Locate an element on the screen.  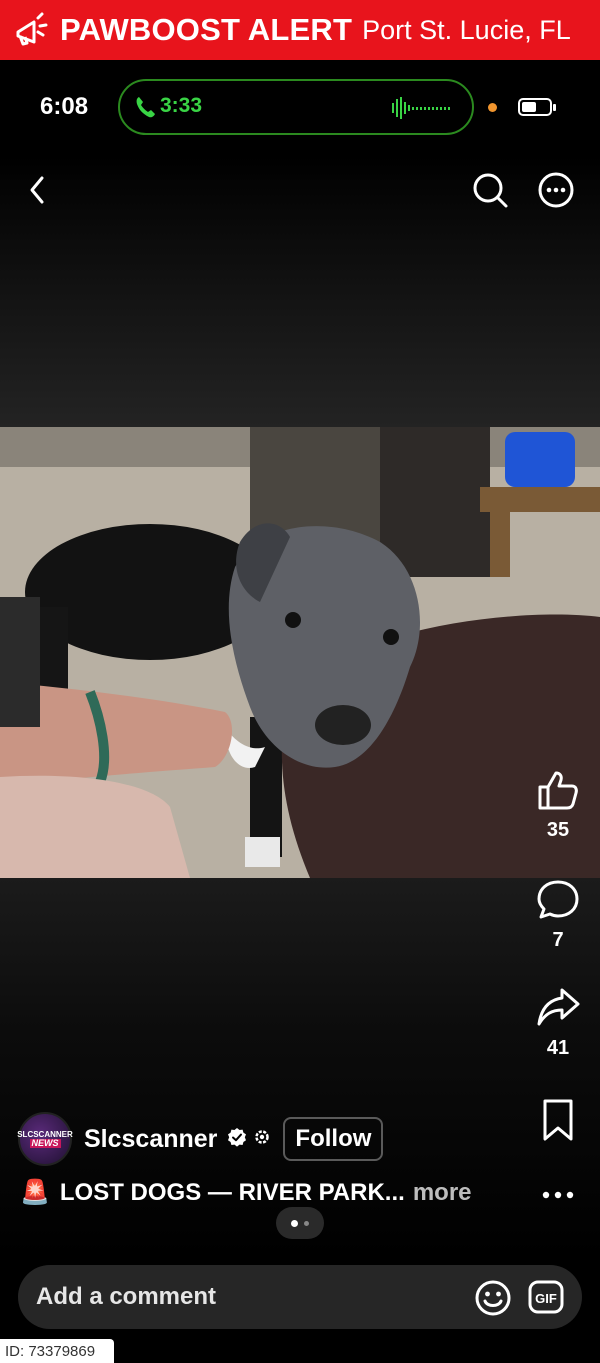
bookmark-icon is located at coordinates (558, 1122).